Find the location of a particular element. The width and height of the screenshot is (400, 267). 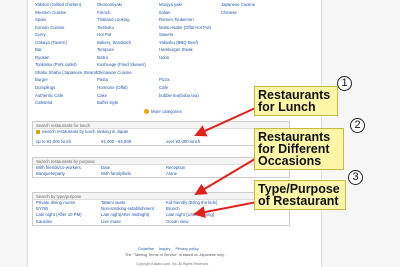

lunch-budget-link: up to ¥1,000 lunch is located at coordinates (68, 142).